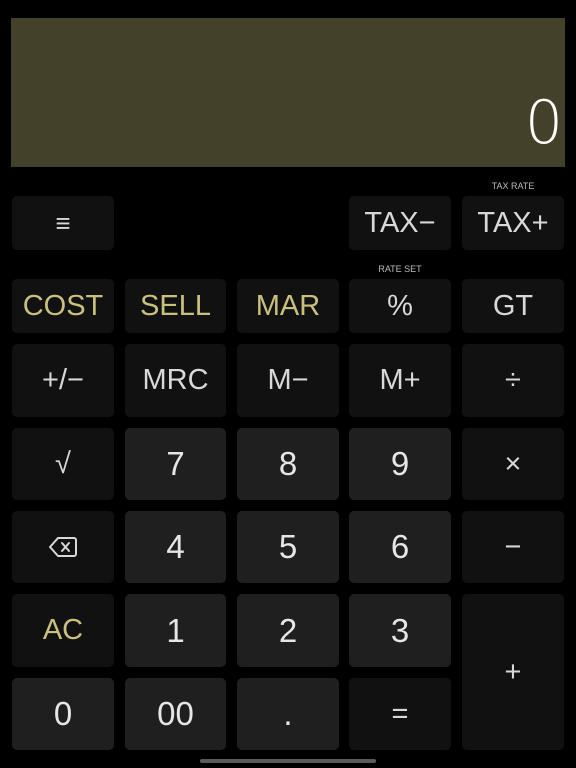 This screenshot has width=576, height=768. Describe the element at coordinates (288, 380) in the screenshot. I see `memory-minus-button: M−` at that location.